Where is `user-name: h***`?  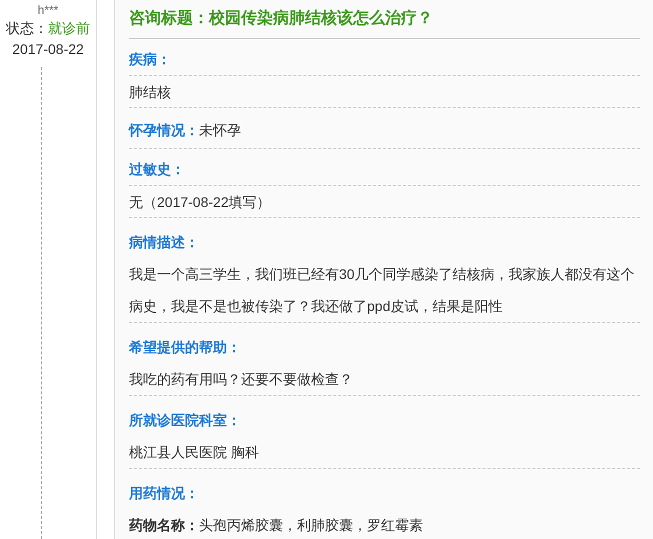
user-name: h*** is located at coordinates (48, 10).